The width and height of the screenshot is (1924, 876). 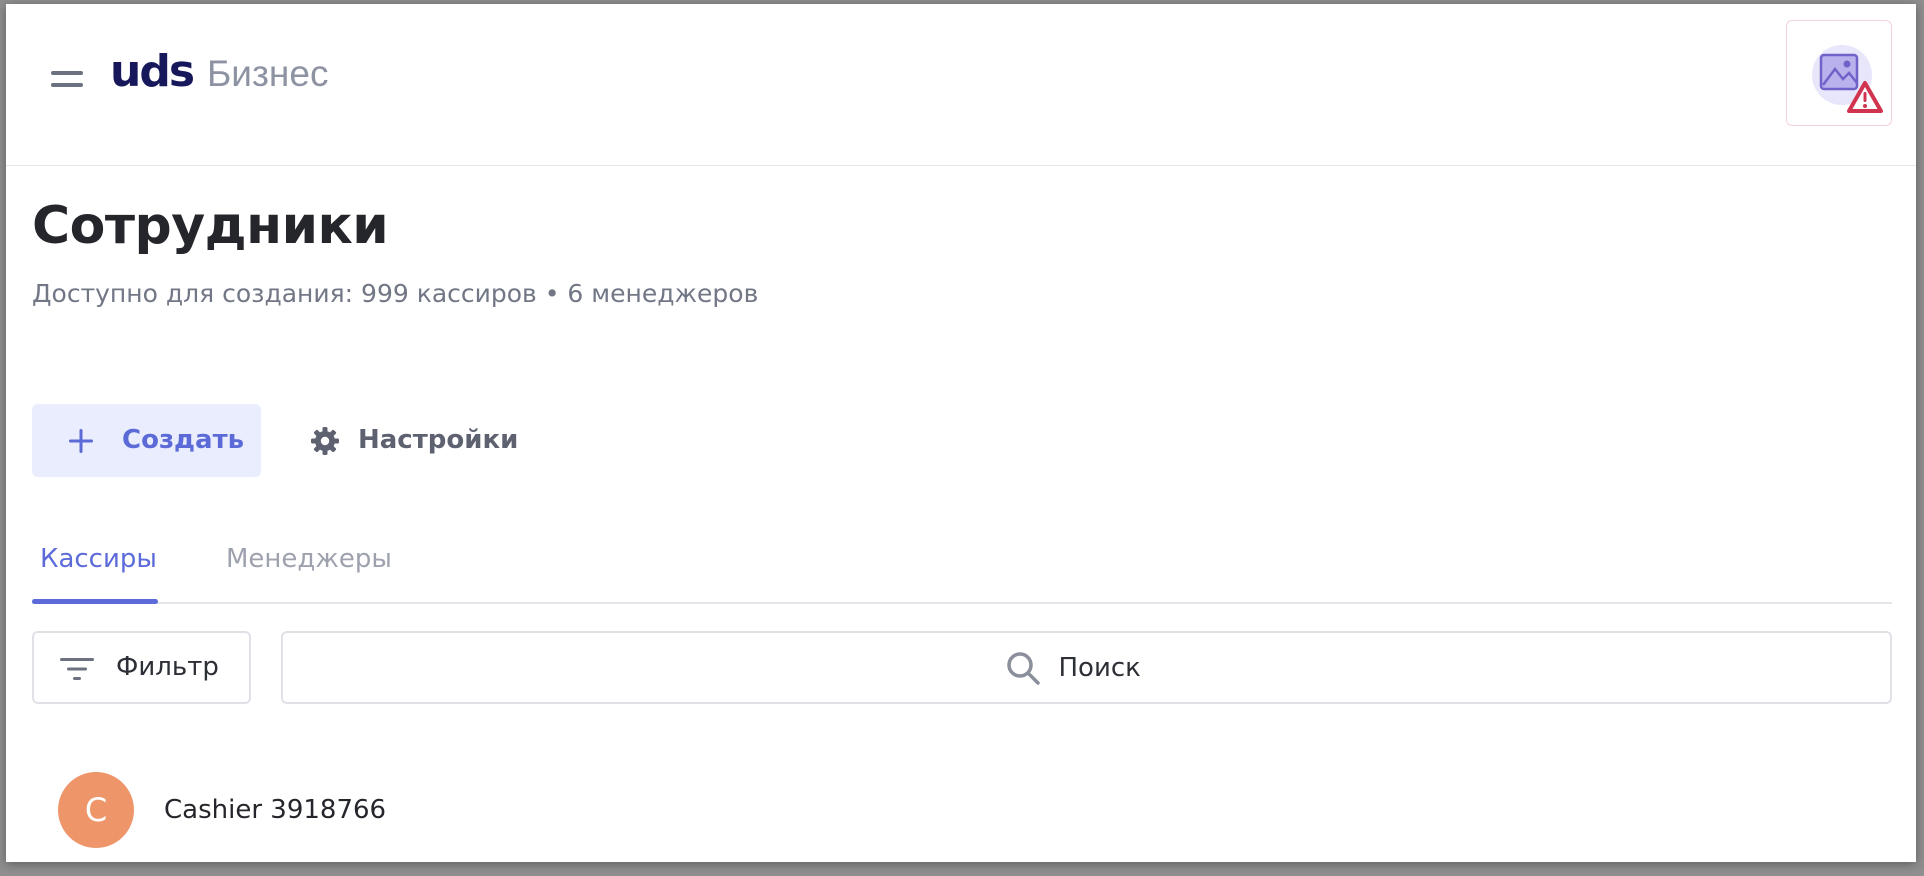 What do you see at coordinates (97, 564) in the screenshot?
I see `tab-cashiers: Кассиры` at bounding box center [97, 564].